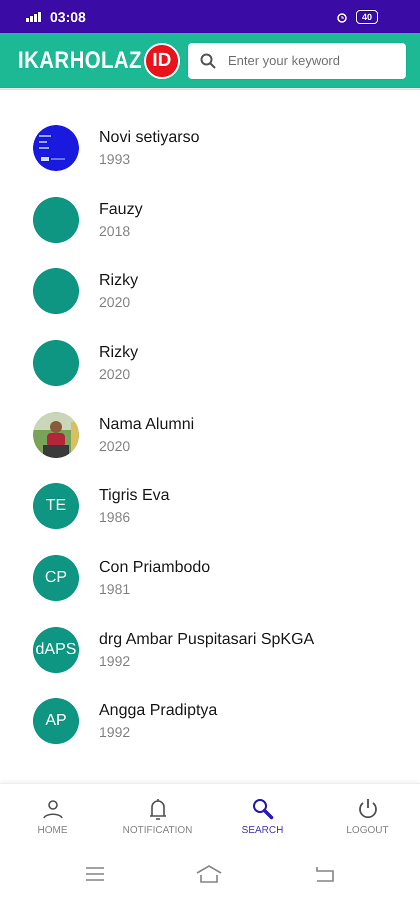  What do you see at coordinates (56, 721) in the screenshot?
I see `initials-avatar: AP` at bounding box center [56, 721].